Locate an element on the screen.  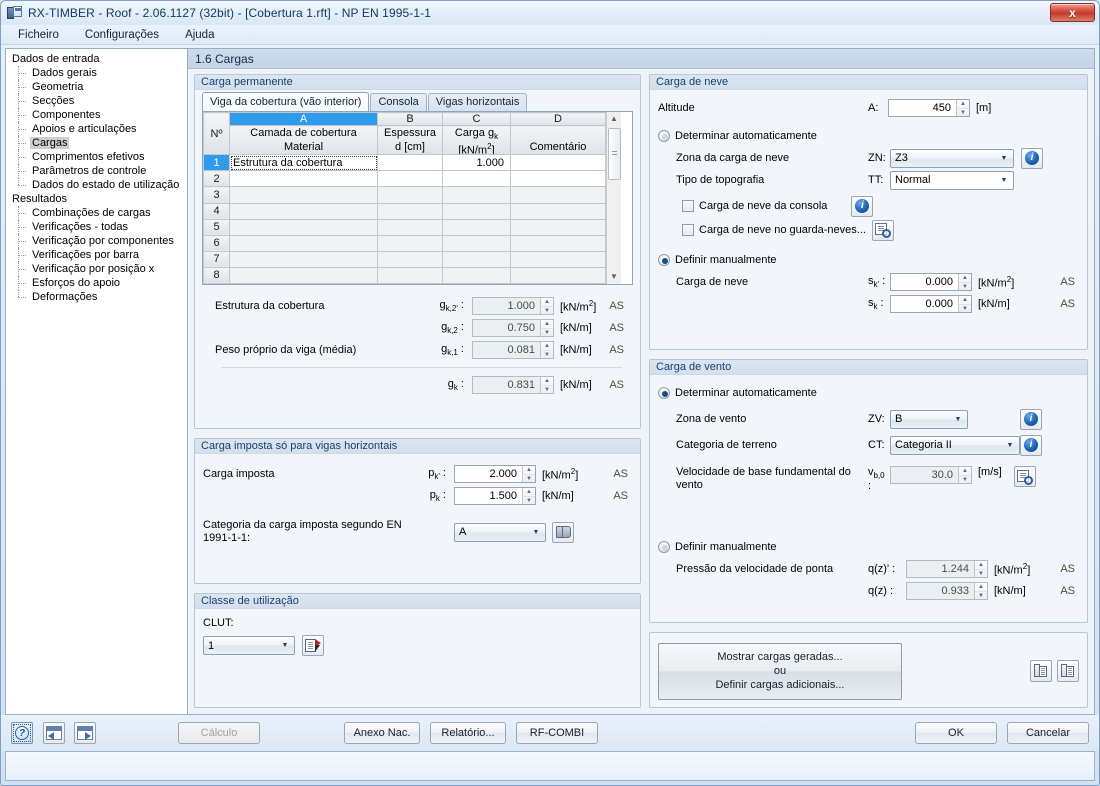
table-row: 4 is located at coordinates (404, 211).